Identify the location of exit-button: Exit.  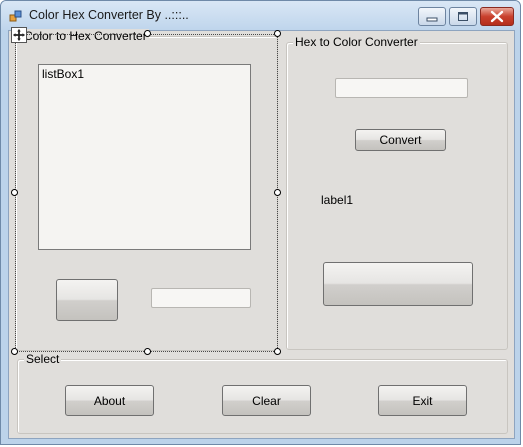
(422, 400).